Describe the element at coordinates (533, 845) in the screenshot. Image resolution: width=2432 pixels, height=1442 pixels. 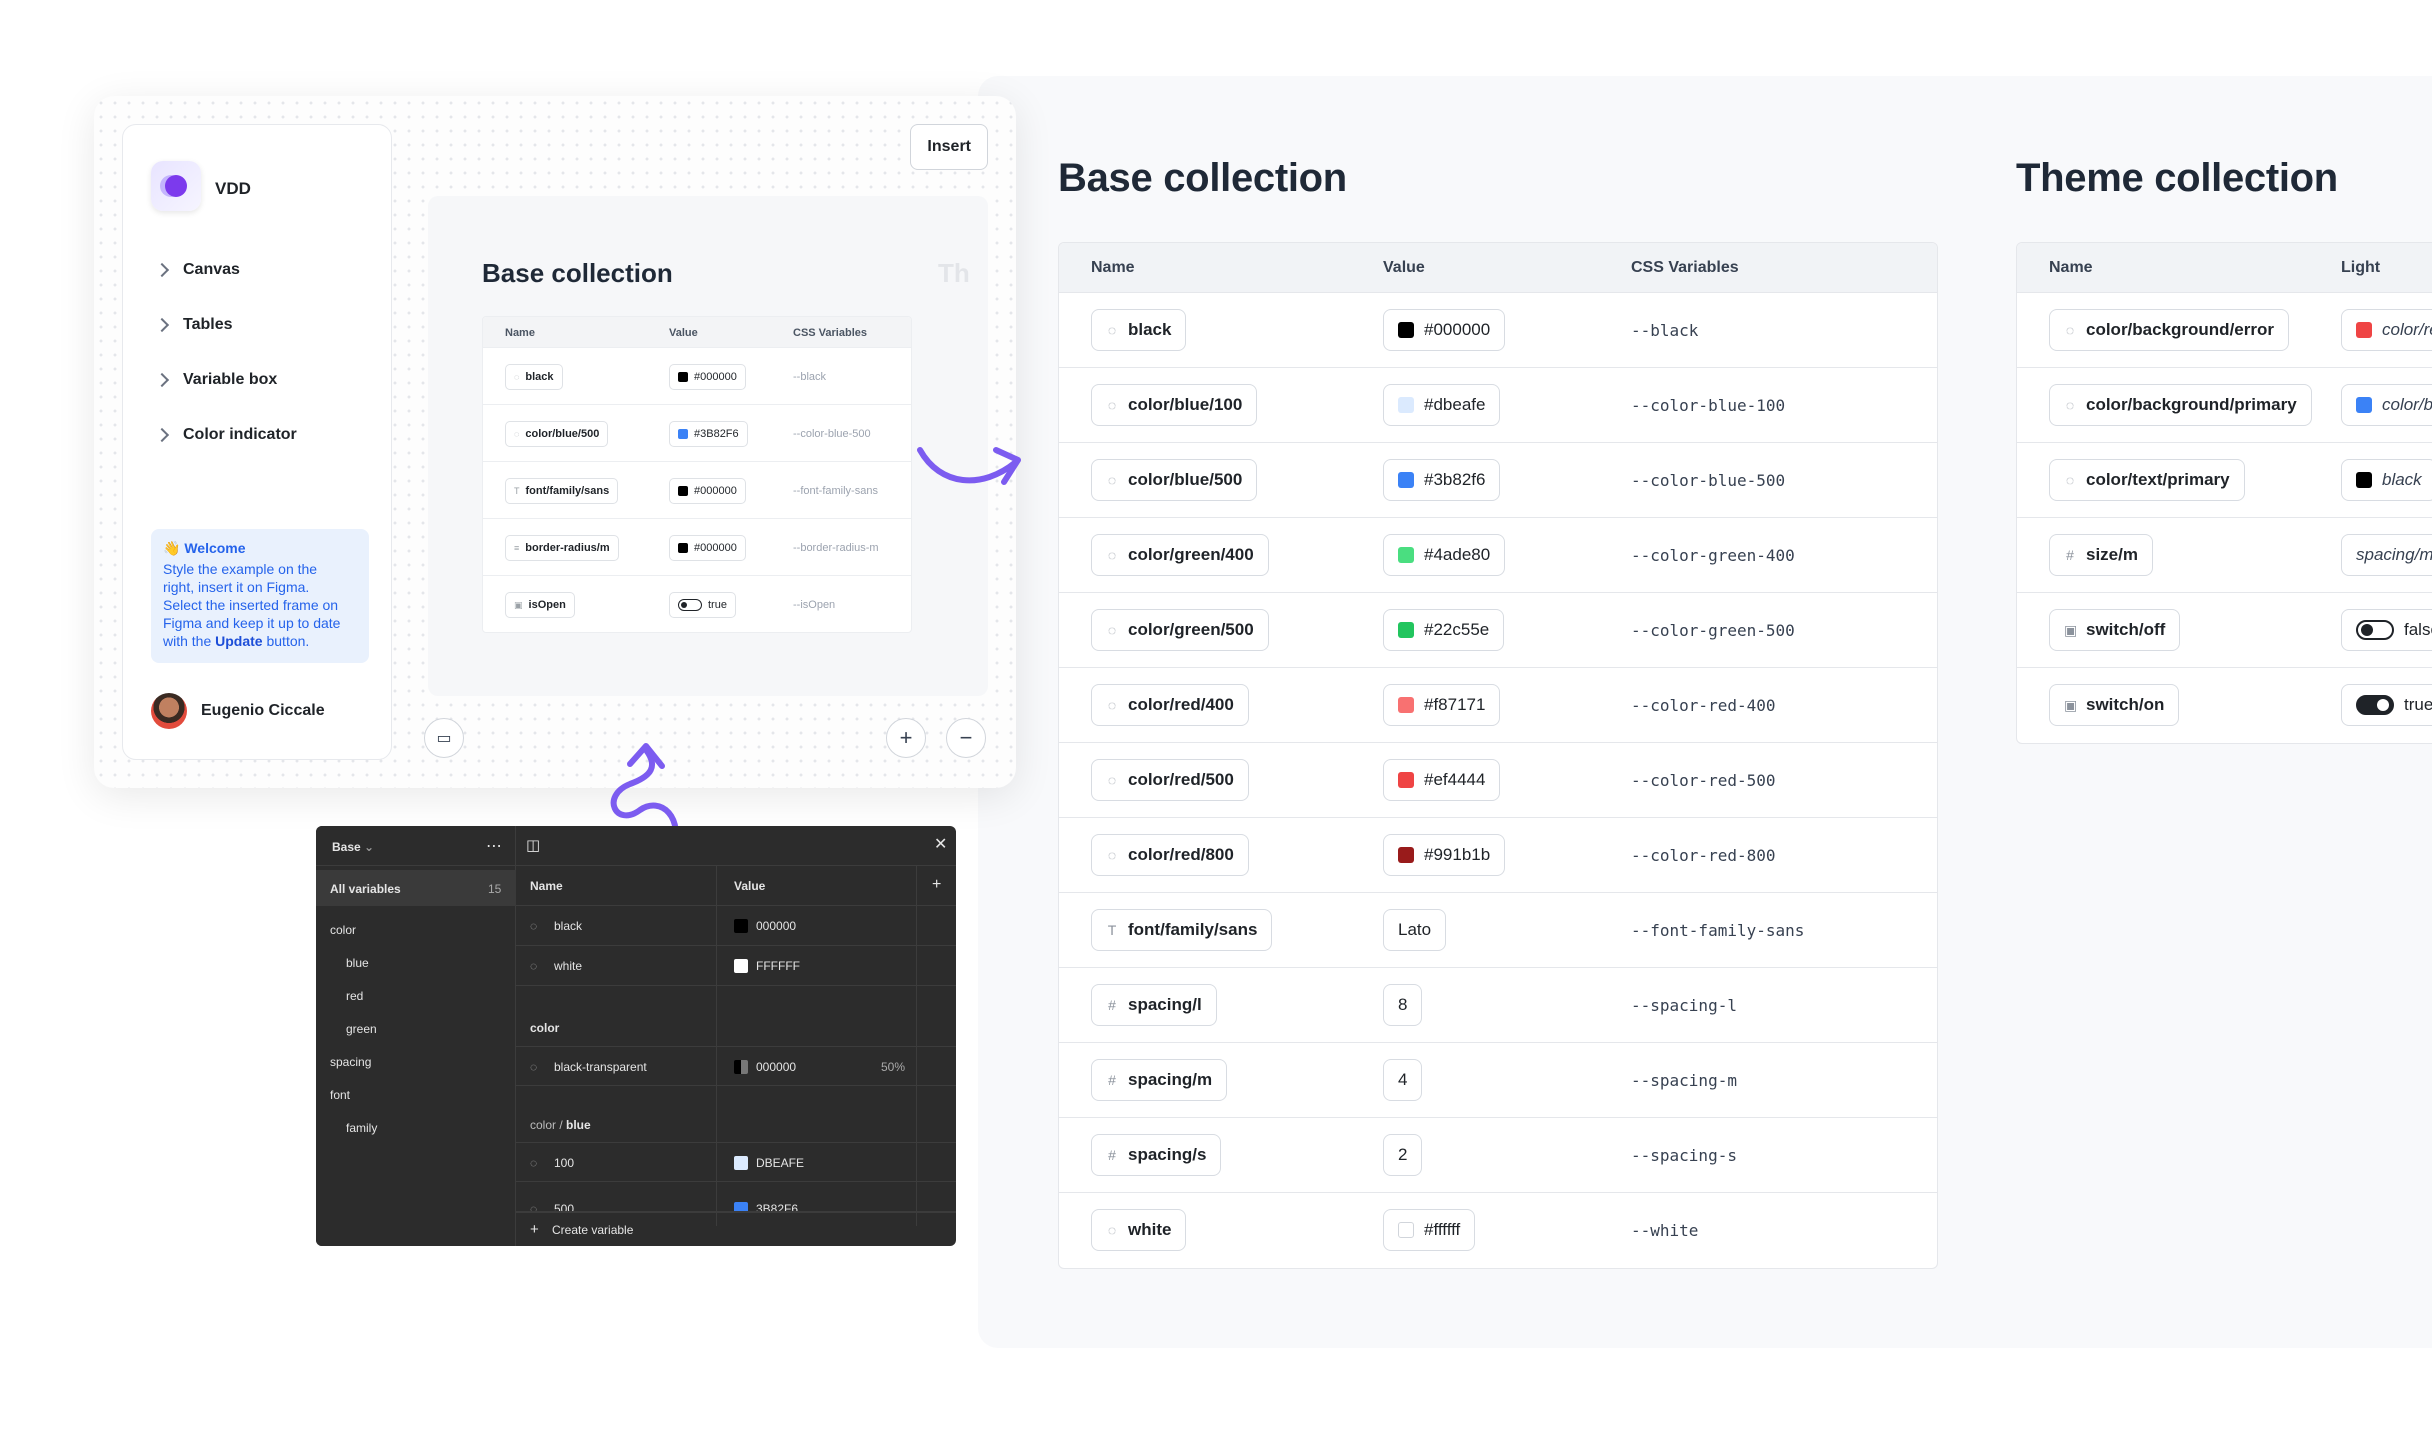
I see `sidebar-toggle-icon: ◫` at that location.